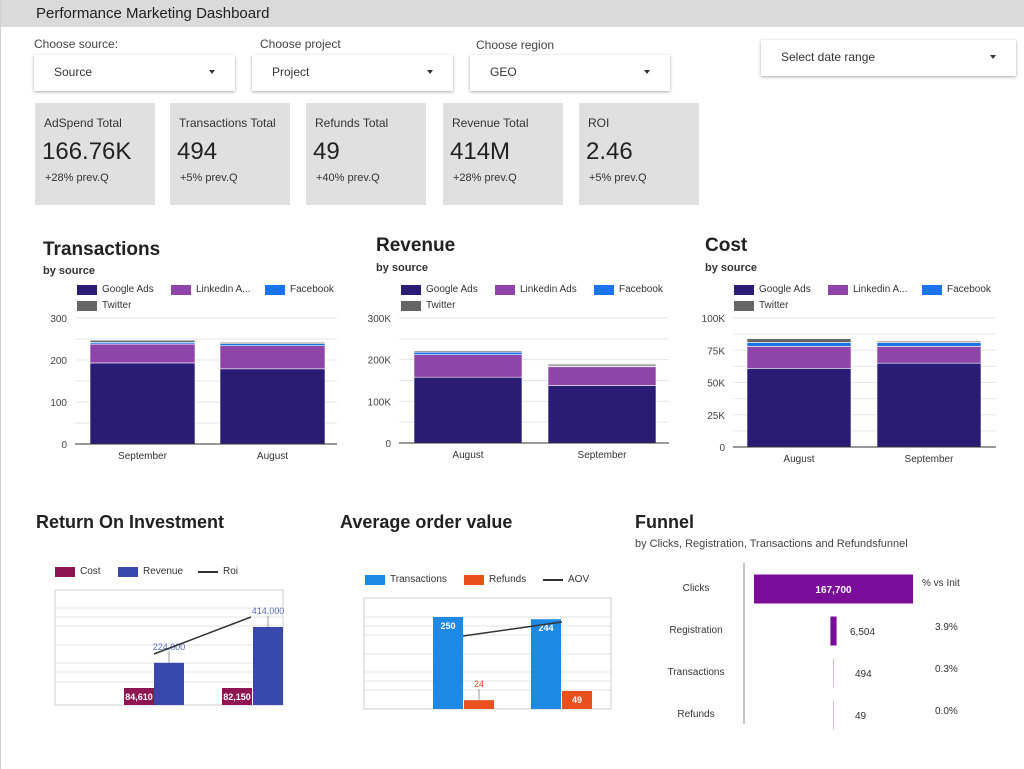 This screenshot has width=1024, height=769. Describe the element at coordinates (833, 590) in the screenshot. I see `funnel-value-label: 167,700` at that location.